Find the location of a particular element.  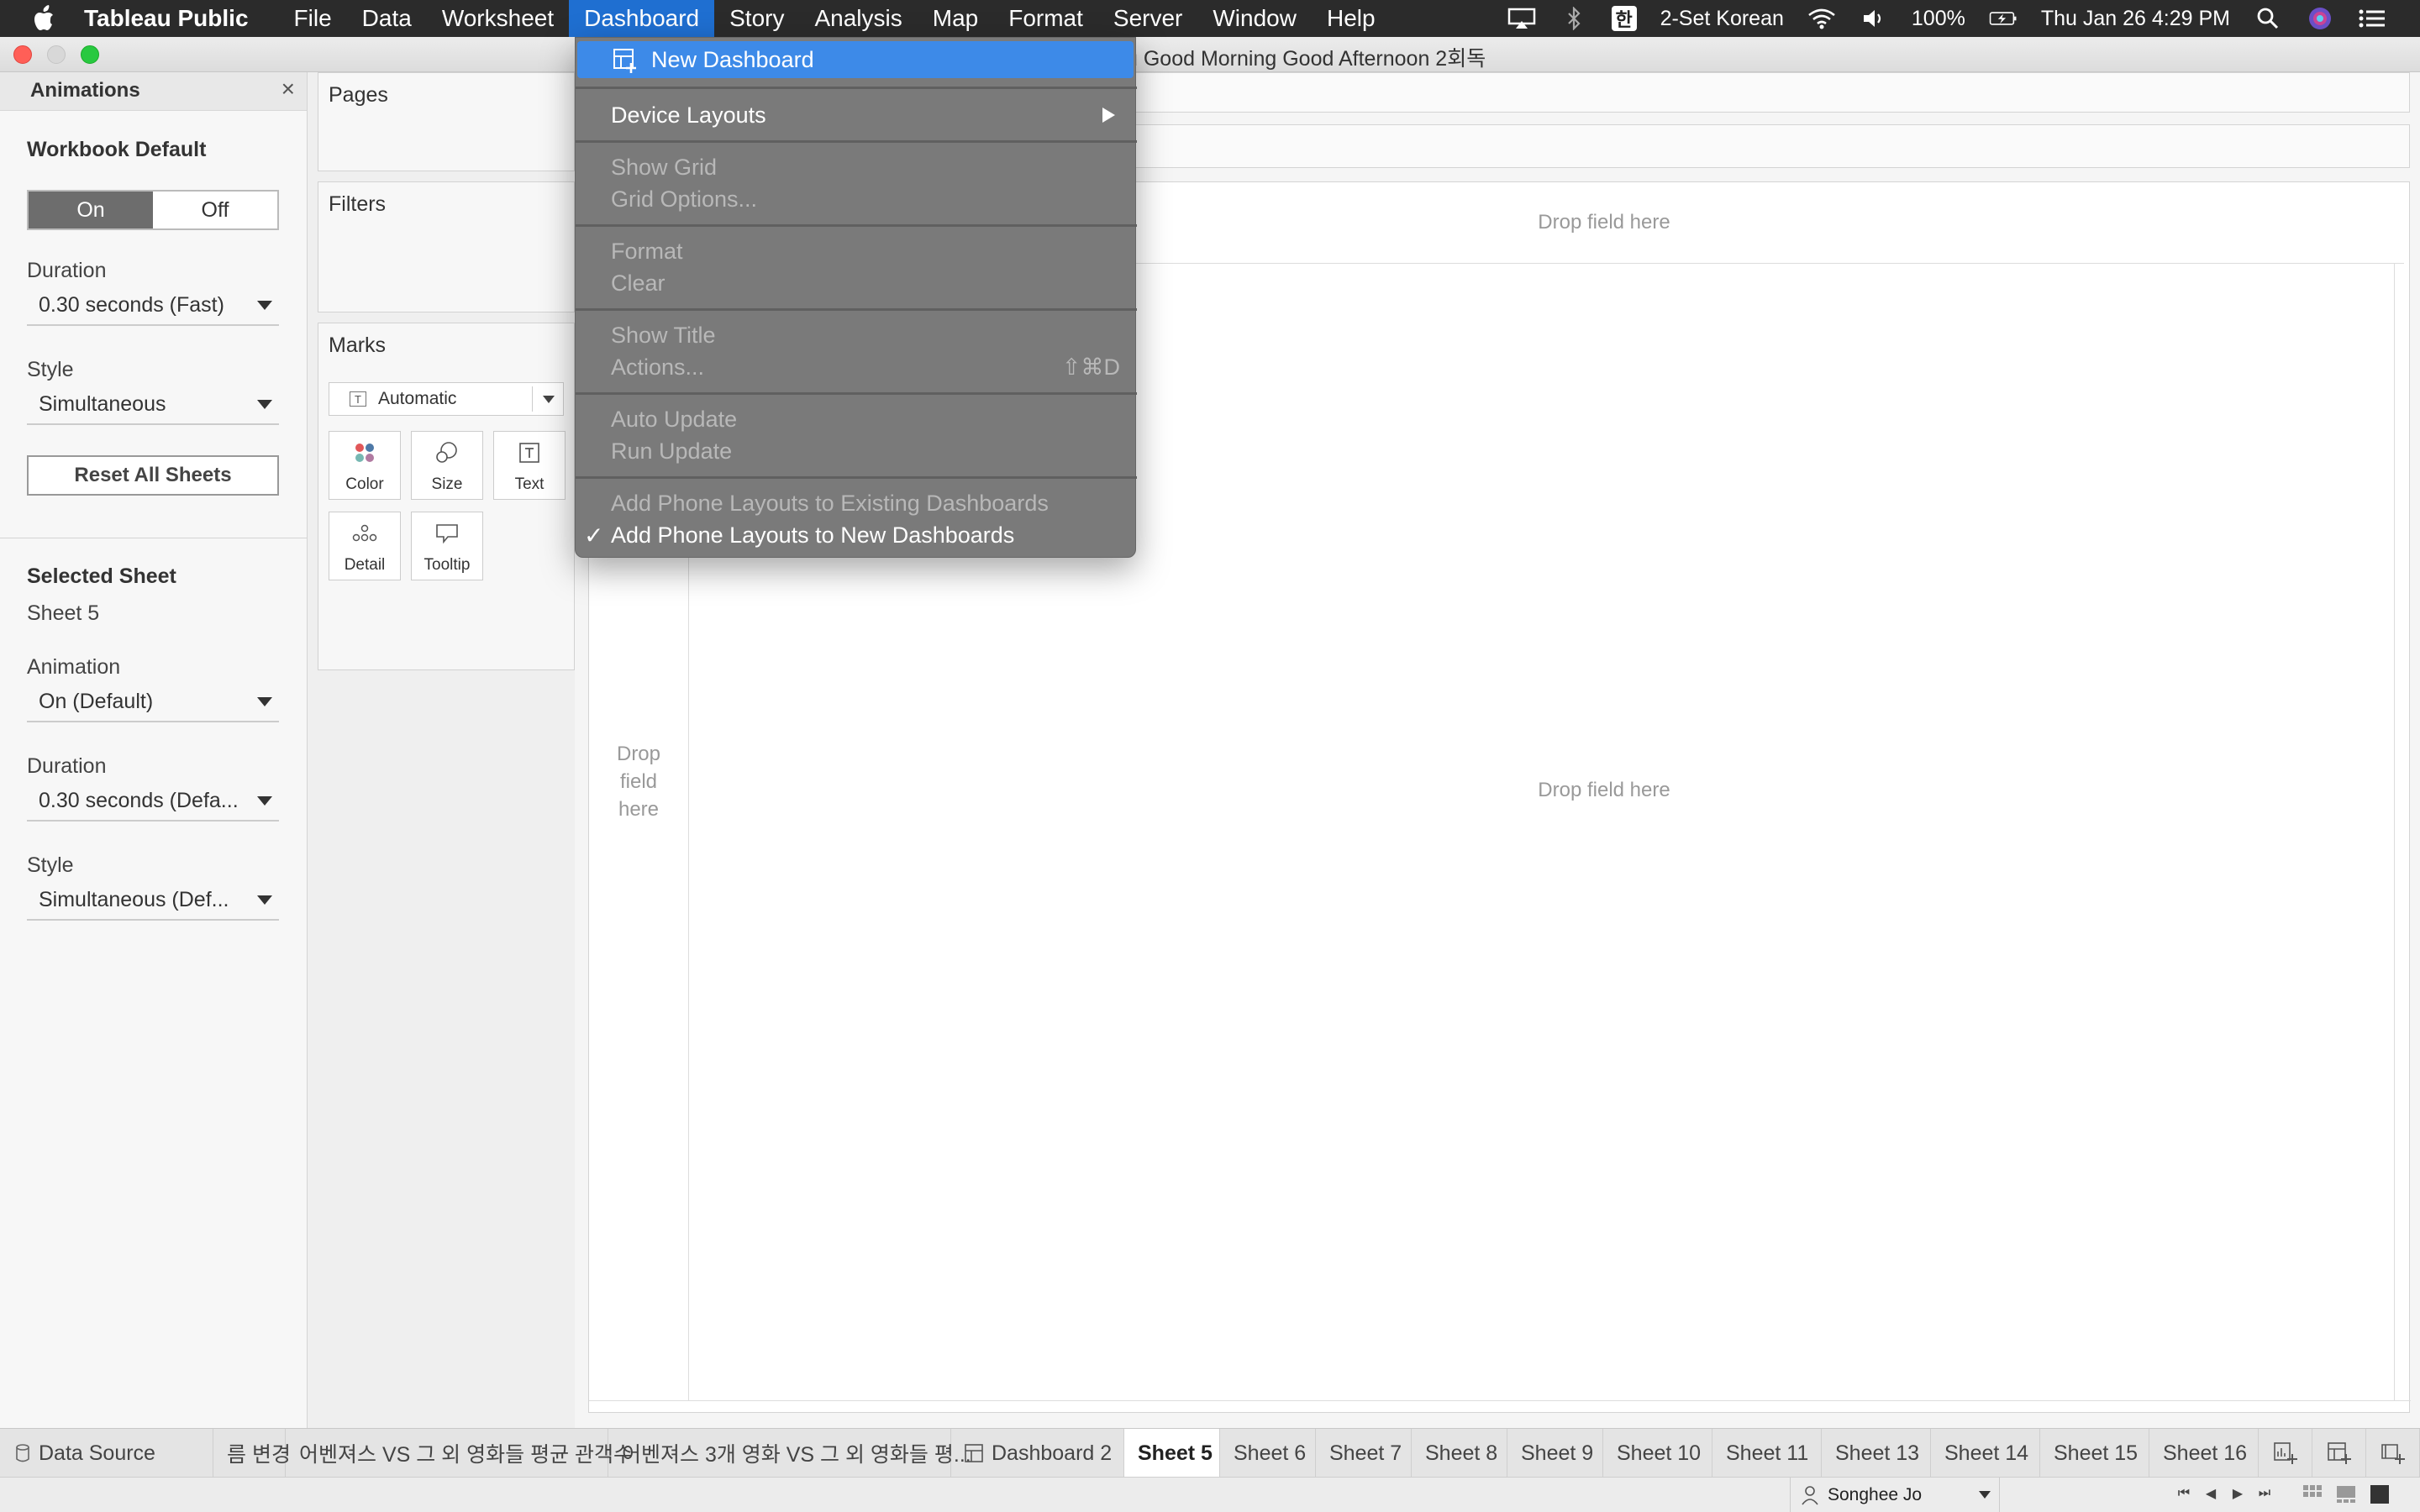

menu-format: Format is located at coordinates (1045, 18).